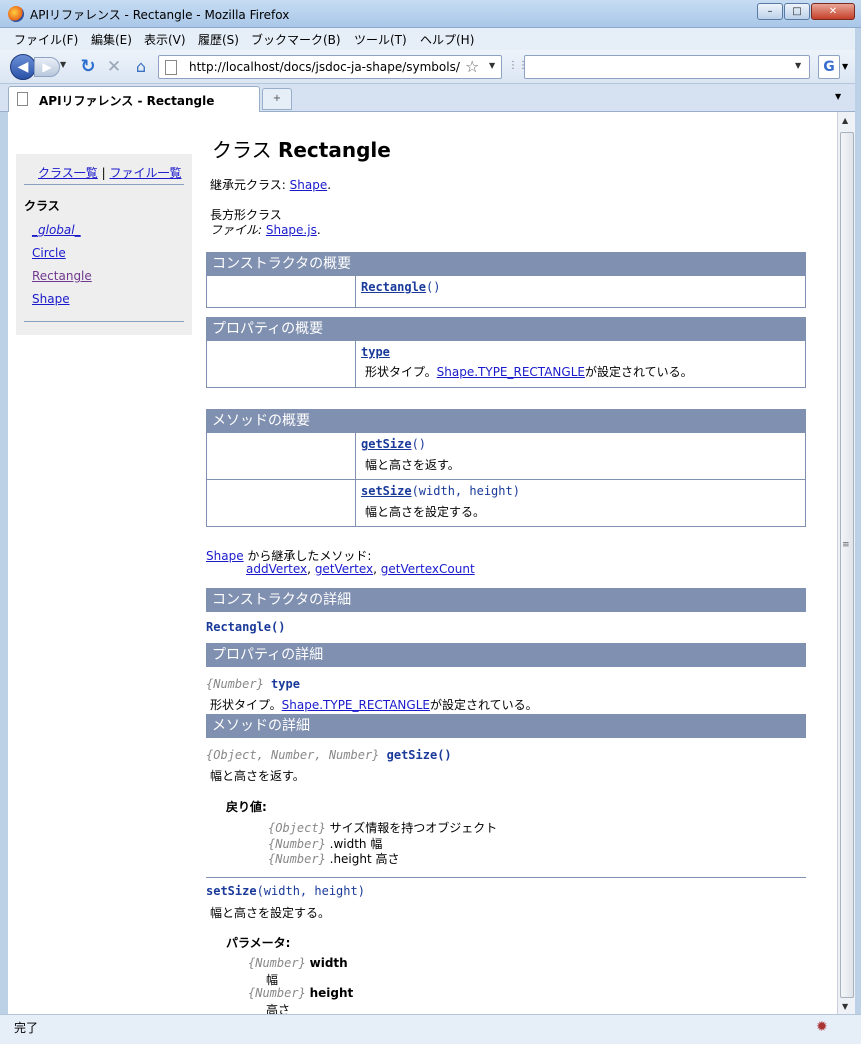 Image resolution: width=861 pixels, height=1044 pixels. I want to click on scroll-down-icon: ▼, so click(845, 1006).